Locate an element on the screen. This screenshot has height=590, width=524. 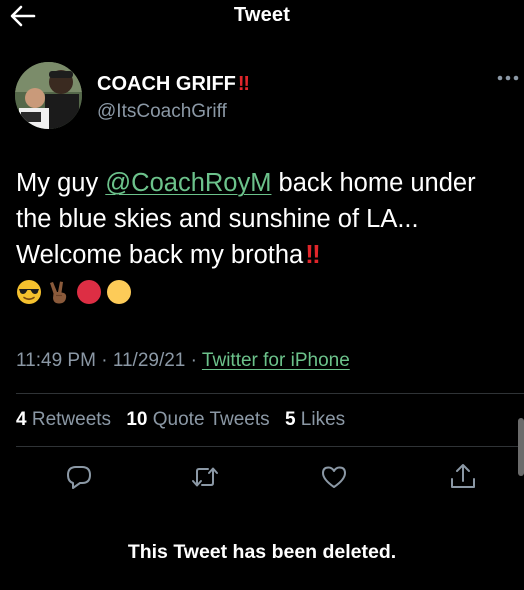
display-name: COACH GRIFF ‼ is located at coordinates (173, 84).